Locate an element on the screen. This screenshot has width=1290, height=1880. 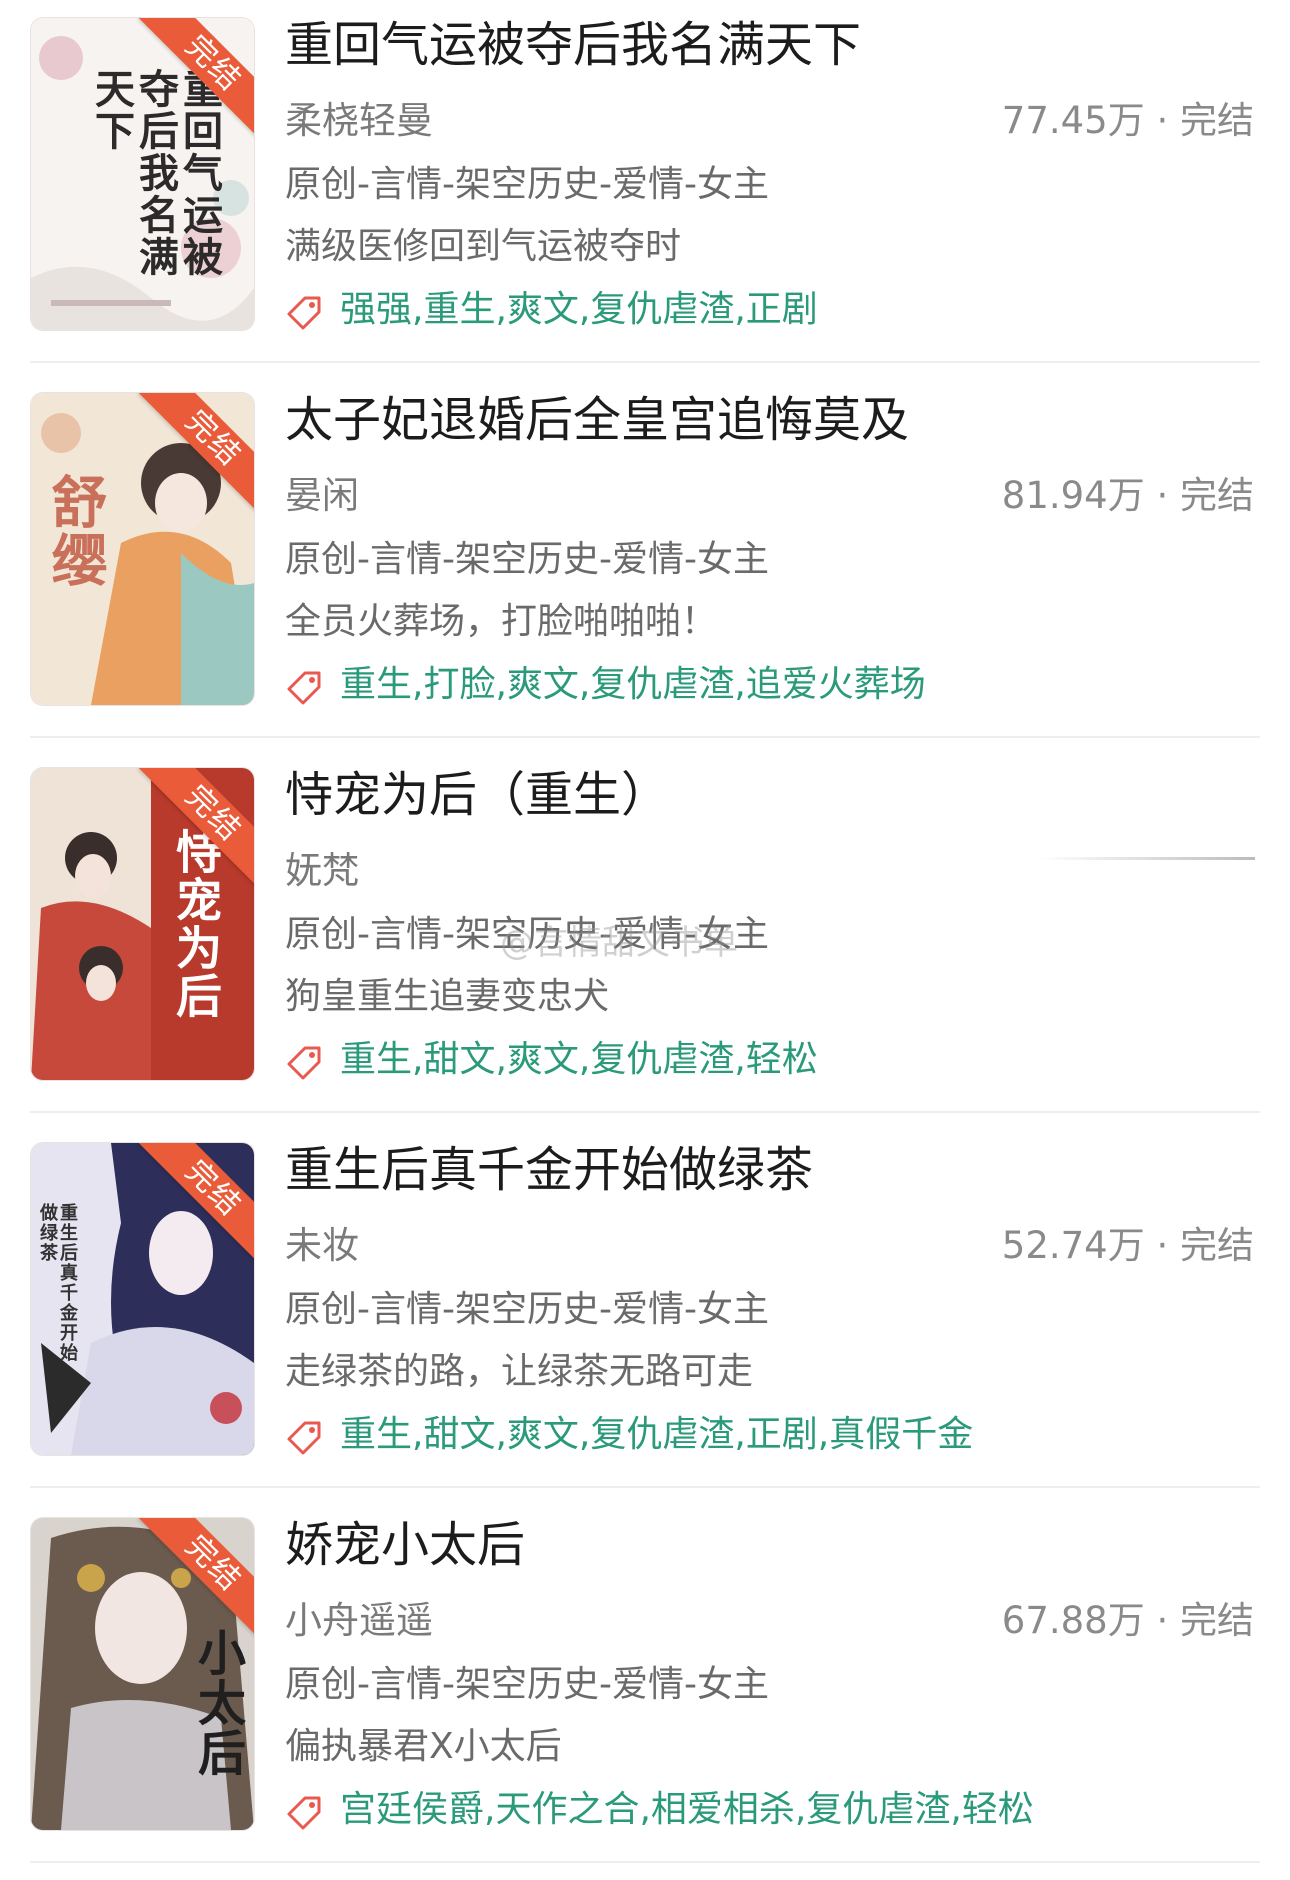
book-cover: 舒缨 完结 is located at coordinates (142, 549).